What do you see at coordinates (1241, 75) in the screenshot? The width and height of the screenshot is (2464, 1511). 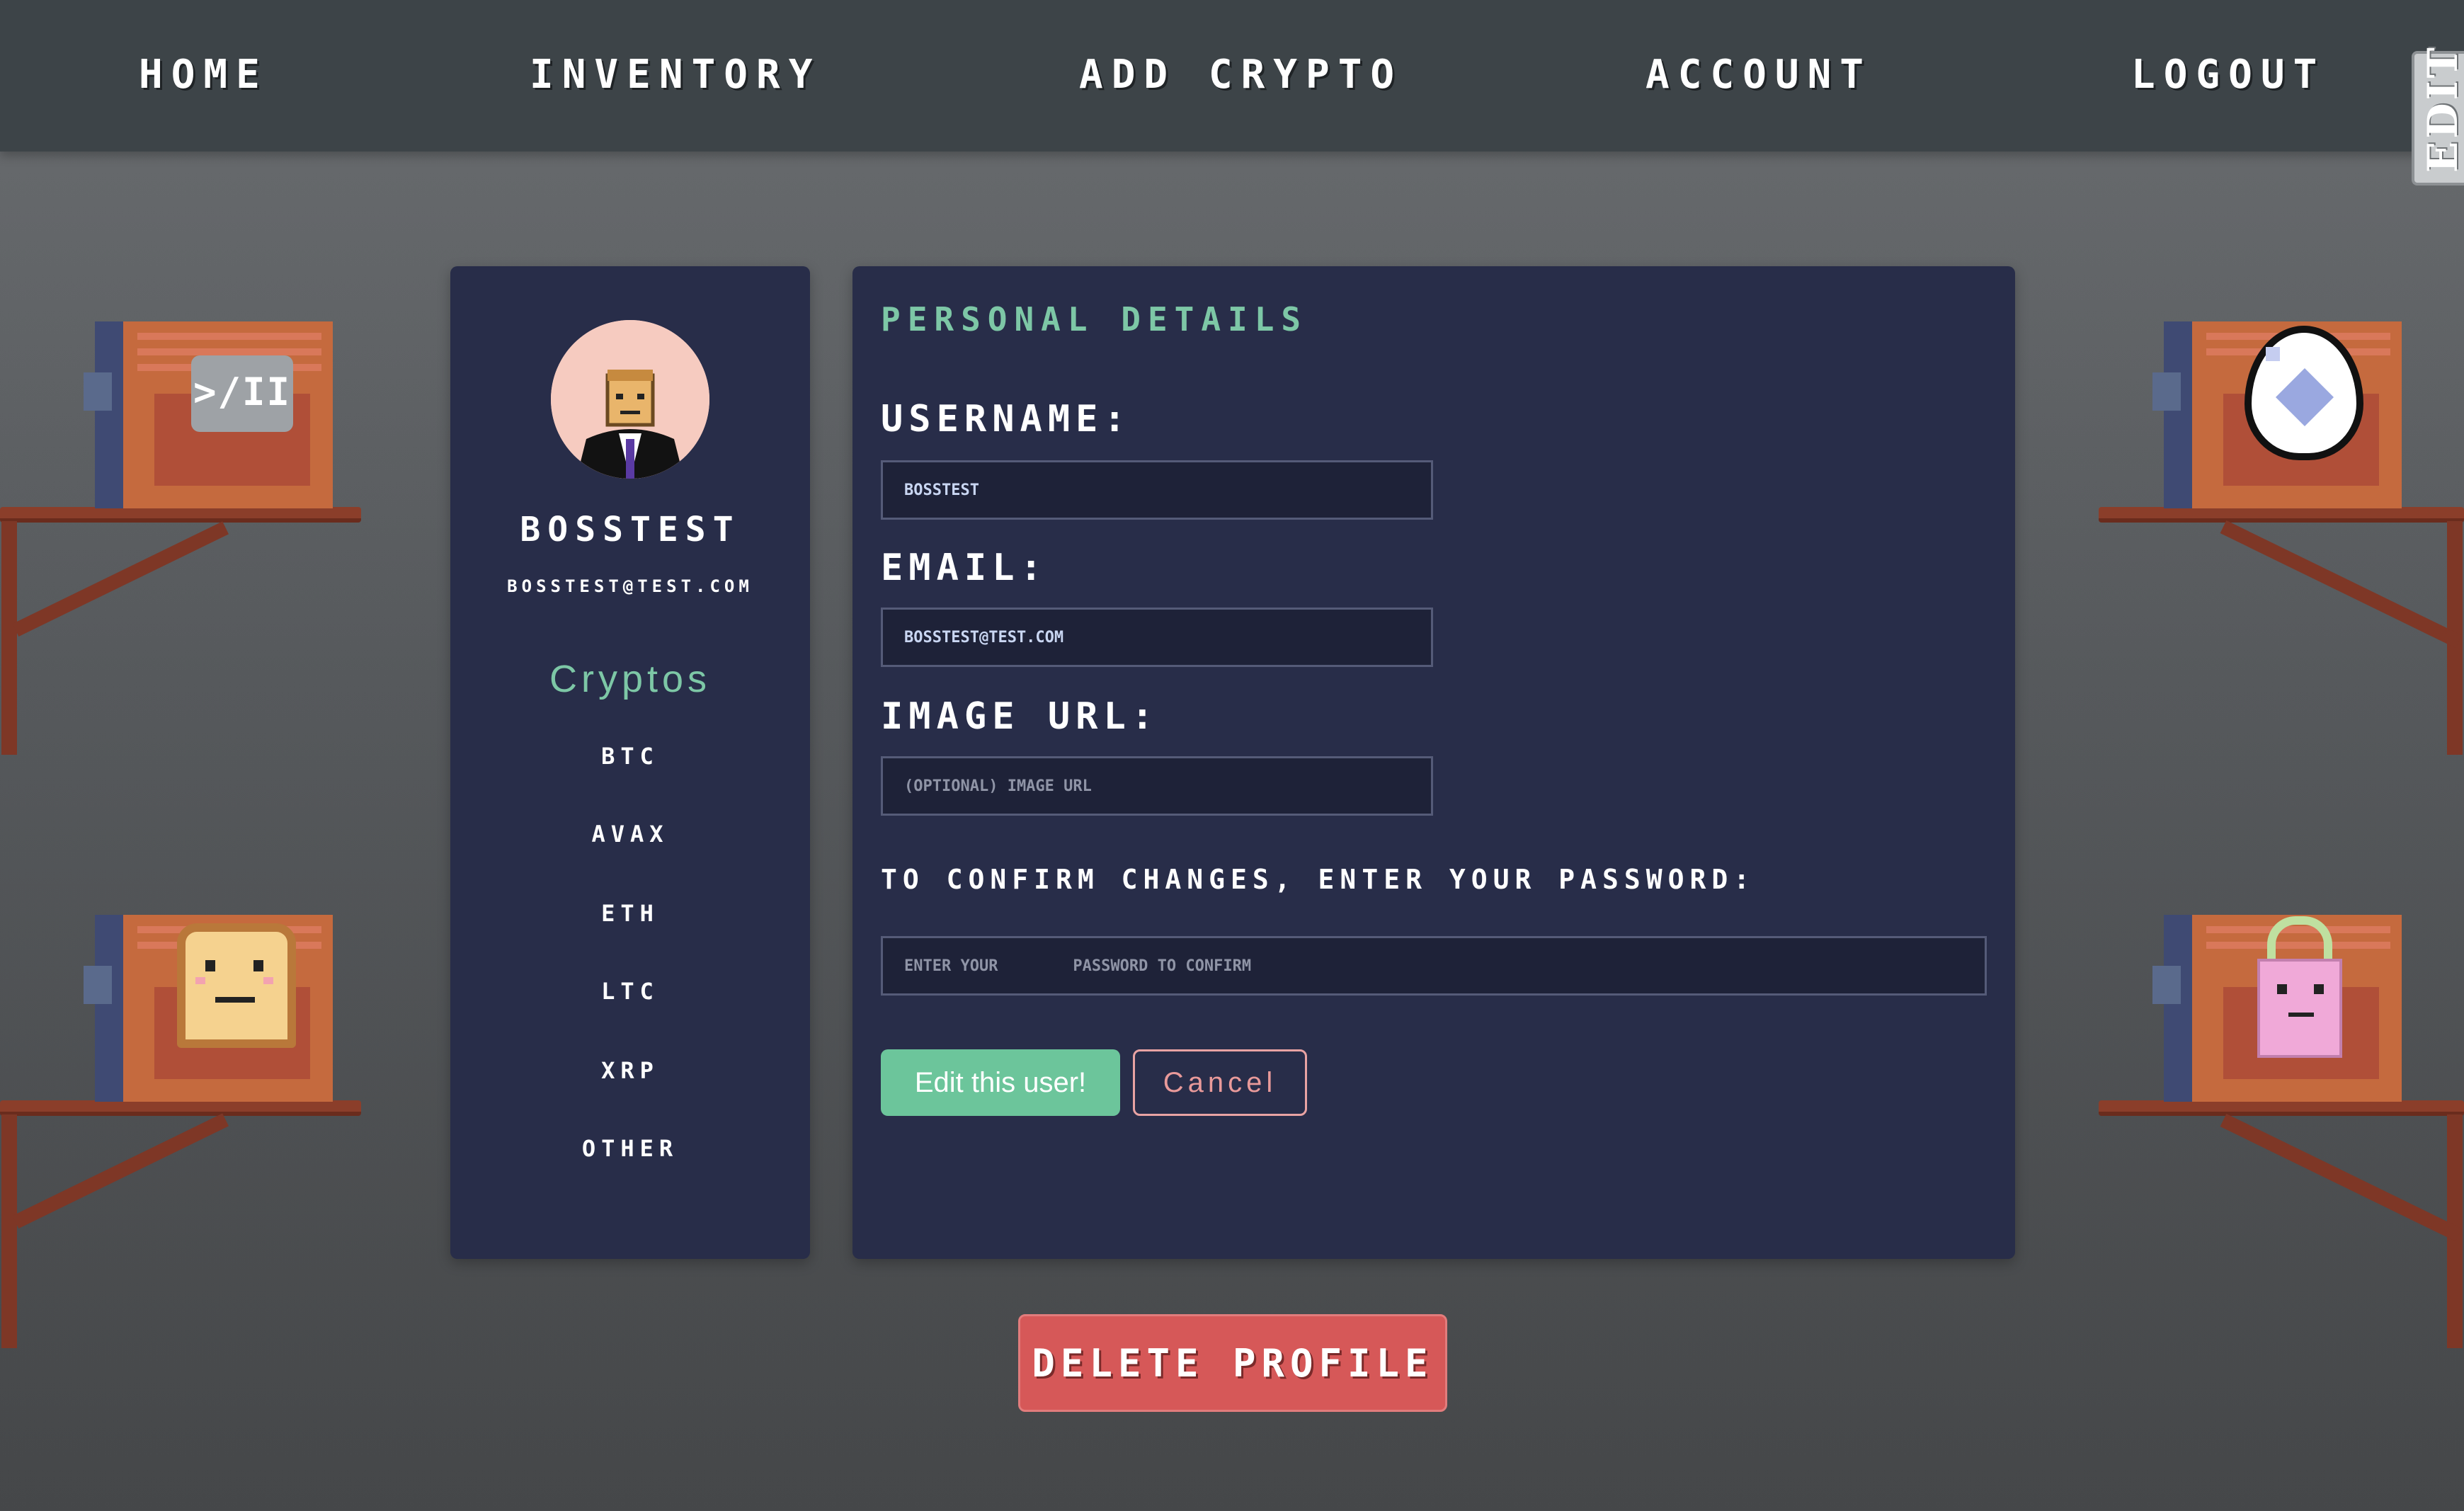 I see `nav-add-crypto: ADD CRYPTO` at bounding box center [1241, 75].